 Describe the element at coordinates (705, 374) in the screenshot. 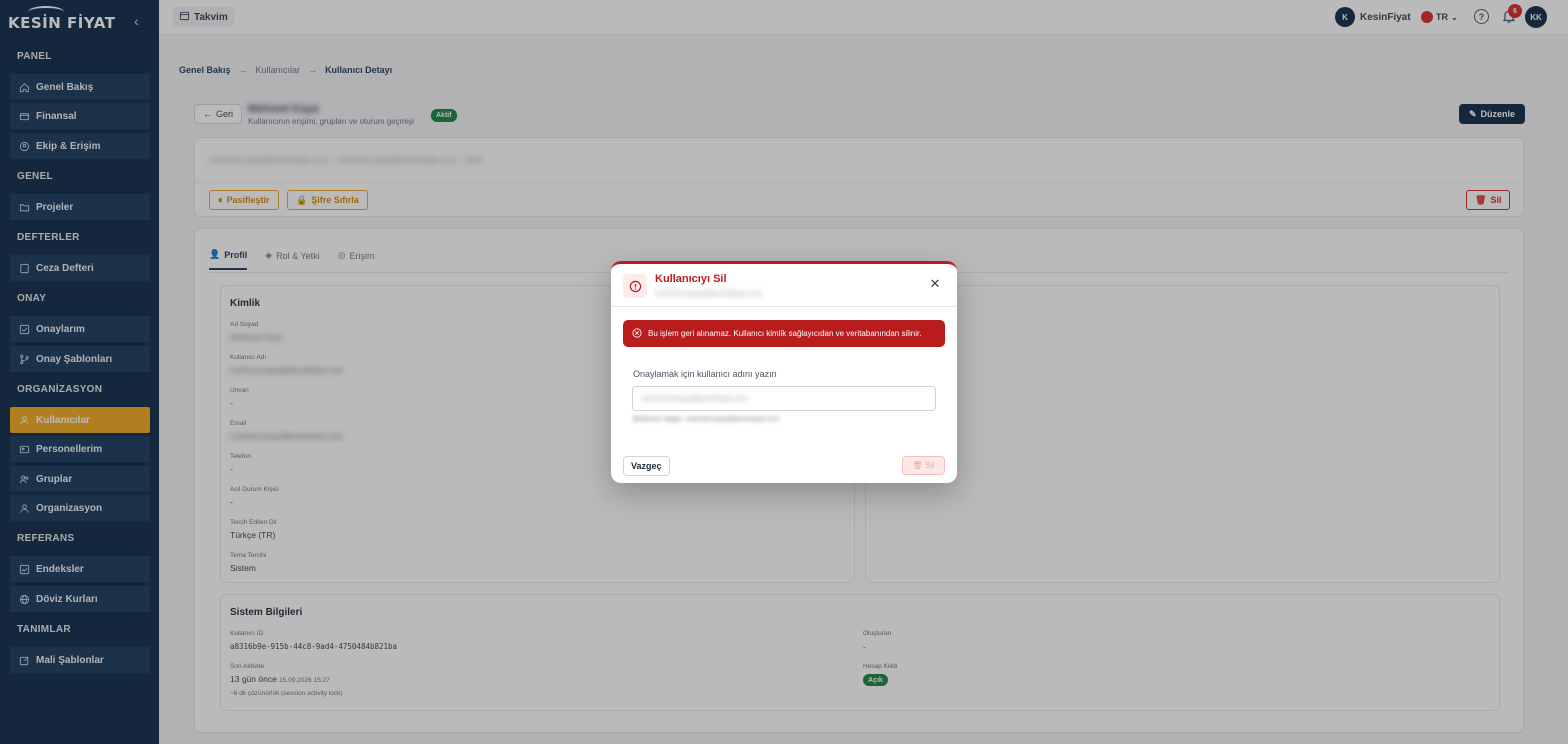

I see `confirm-label: Onaylamak için kullanıcı adını yazın` at that location.